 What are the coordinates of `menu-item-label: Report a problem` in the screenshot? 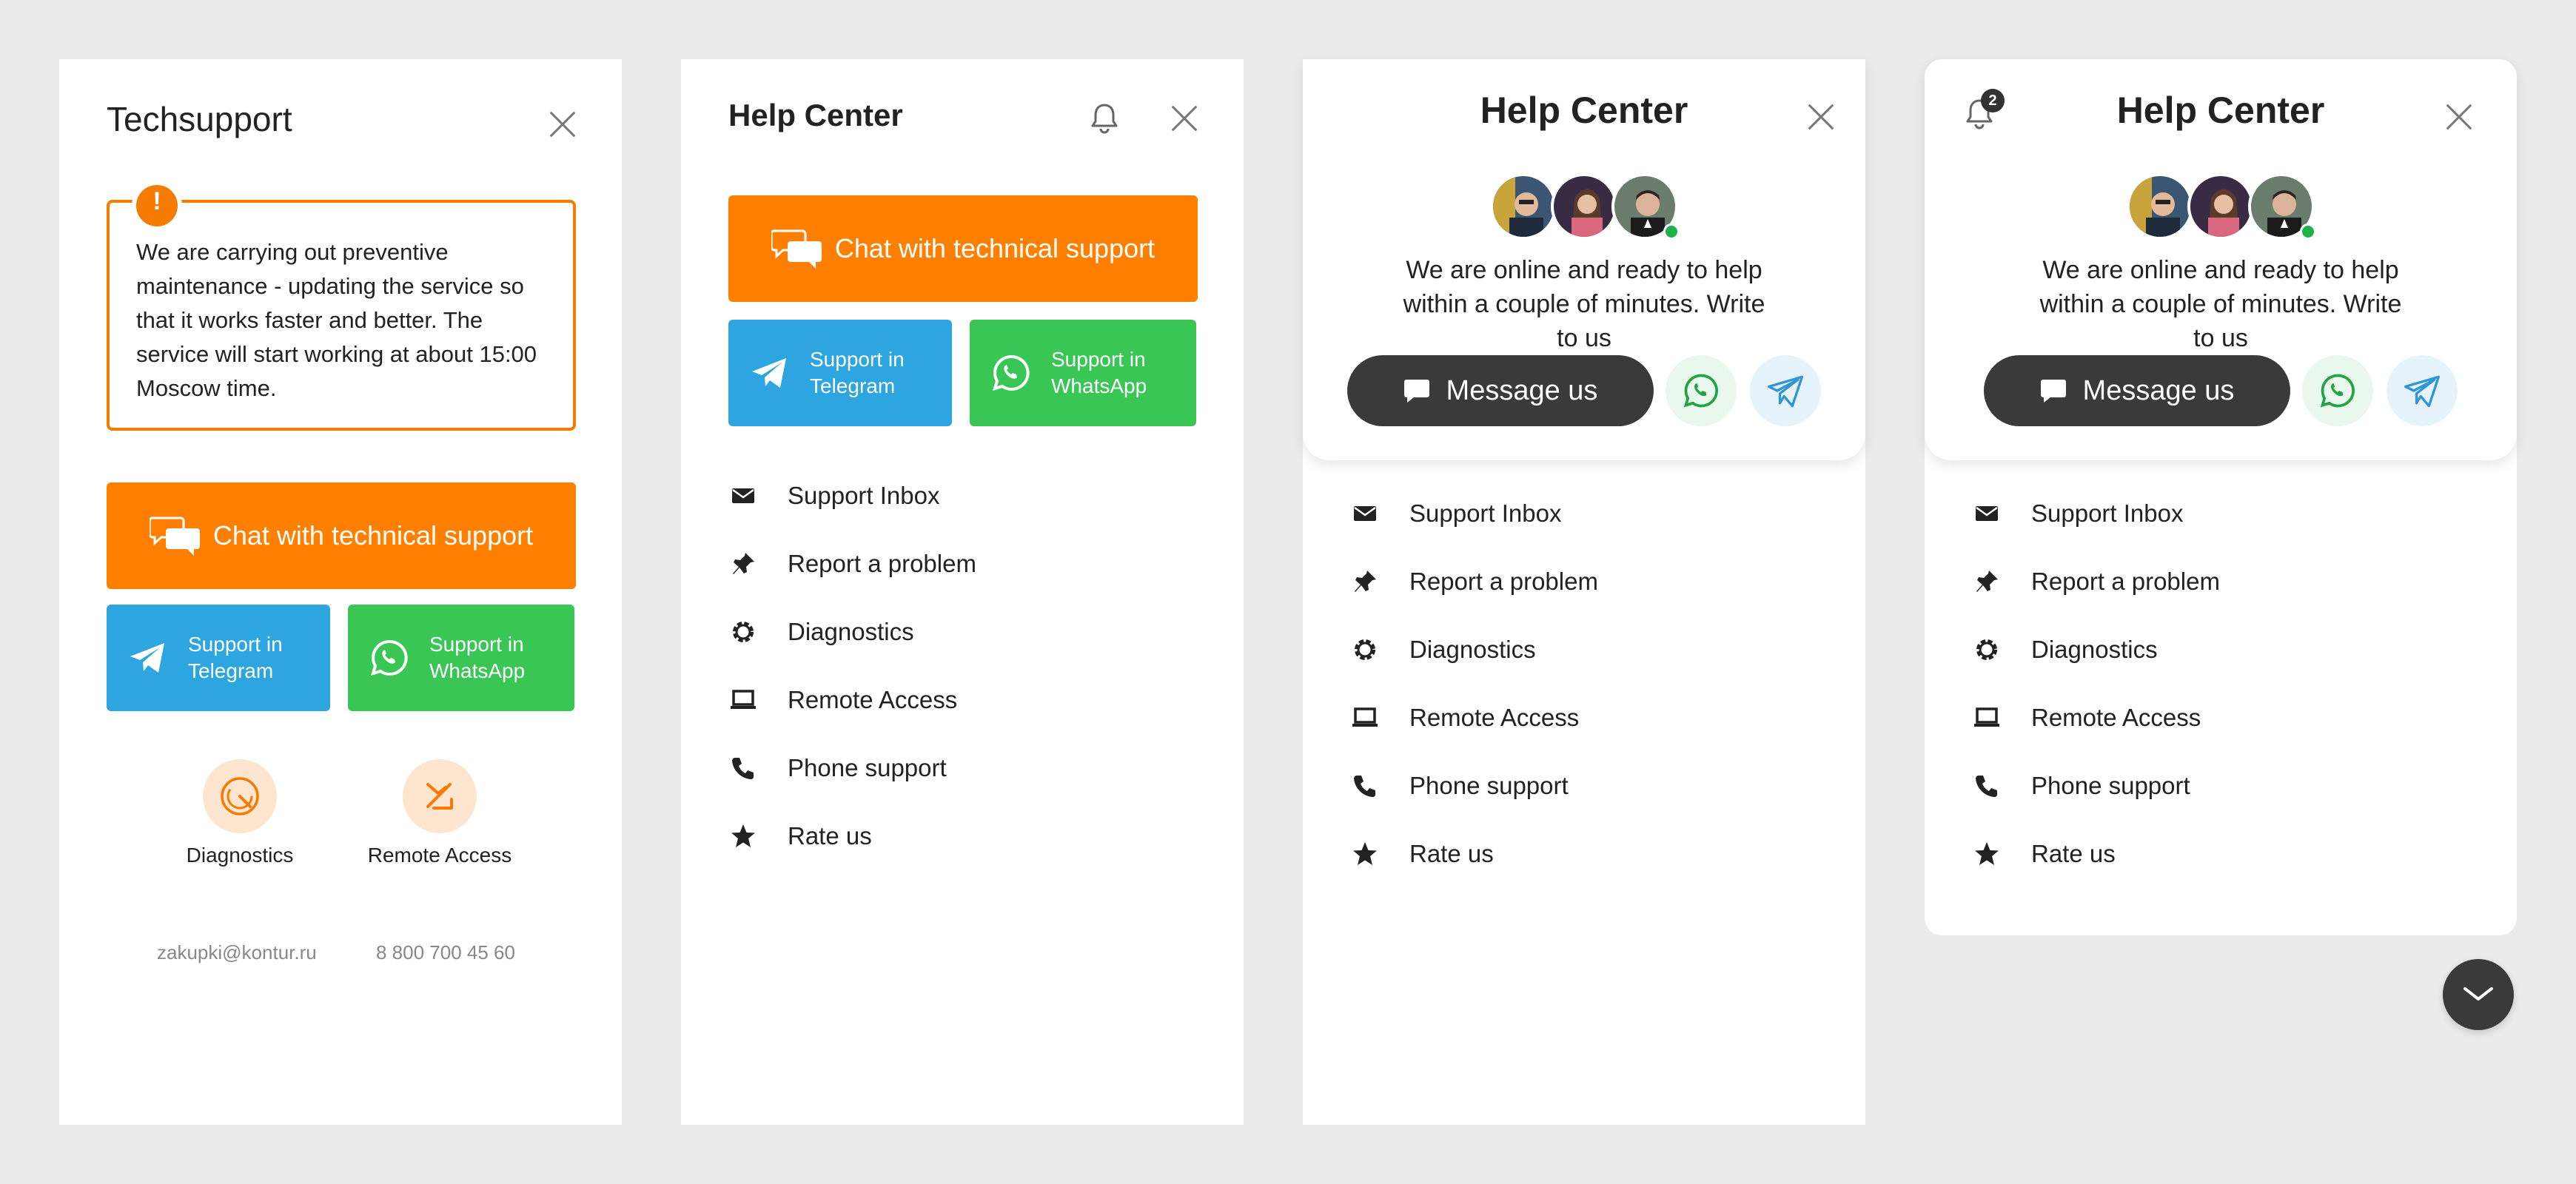 It's located at (2125, 581).